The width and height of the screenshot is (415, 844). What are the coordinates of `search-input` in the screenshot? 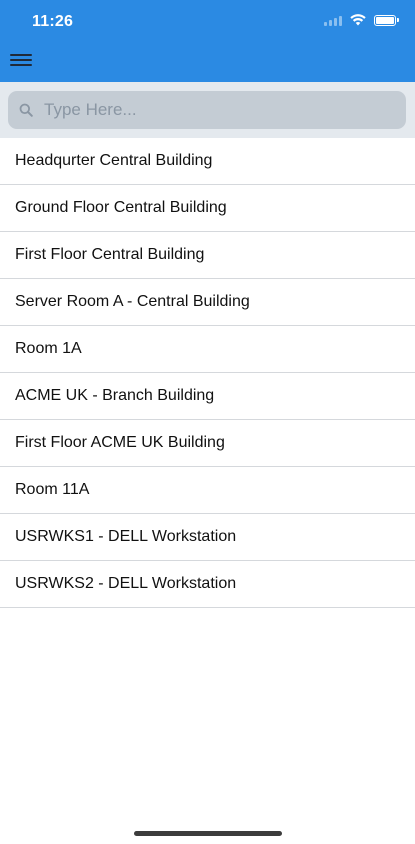 It's located at (214, 110).